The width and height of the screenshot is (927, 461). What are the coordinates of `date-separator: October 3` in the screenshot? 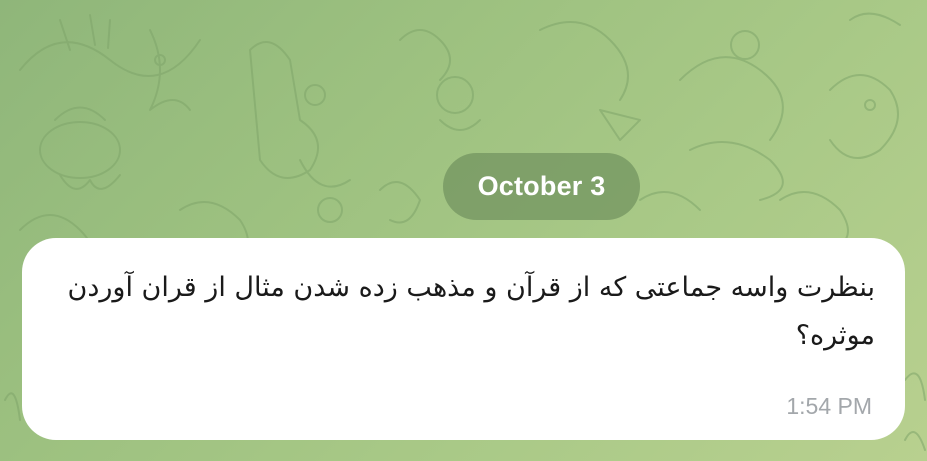 It's located at (541, 186).